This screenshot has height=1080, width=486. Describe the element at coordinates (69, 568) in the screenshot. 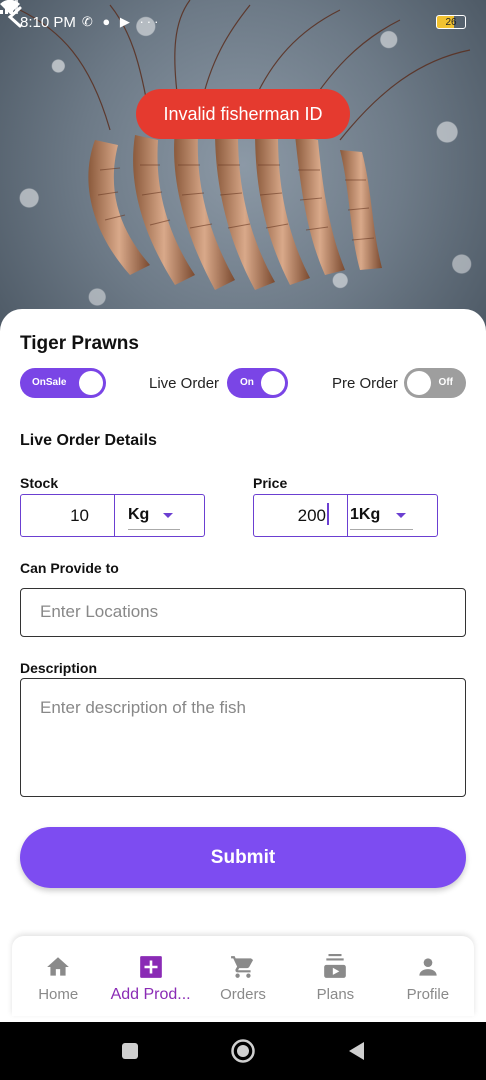

I see `can-provide-to-label: Can Provide to` at that location.